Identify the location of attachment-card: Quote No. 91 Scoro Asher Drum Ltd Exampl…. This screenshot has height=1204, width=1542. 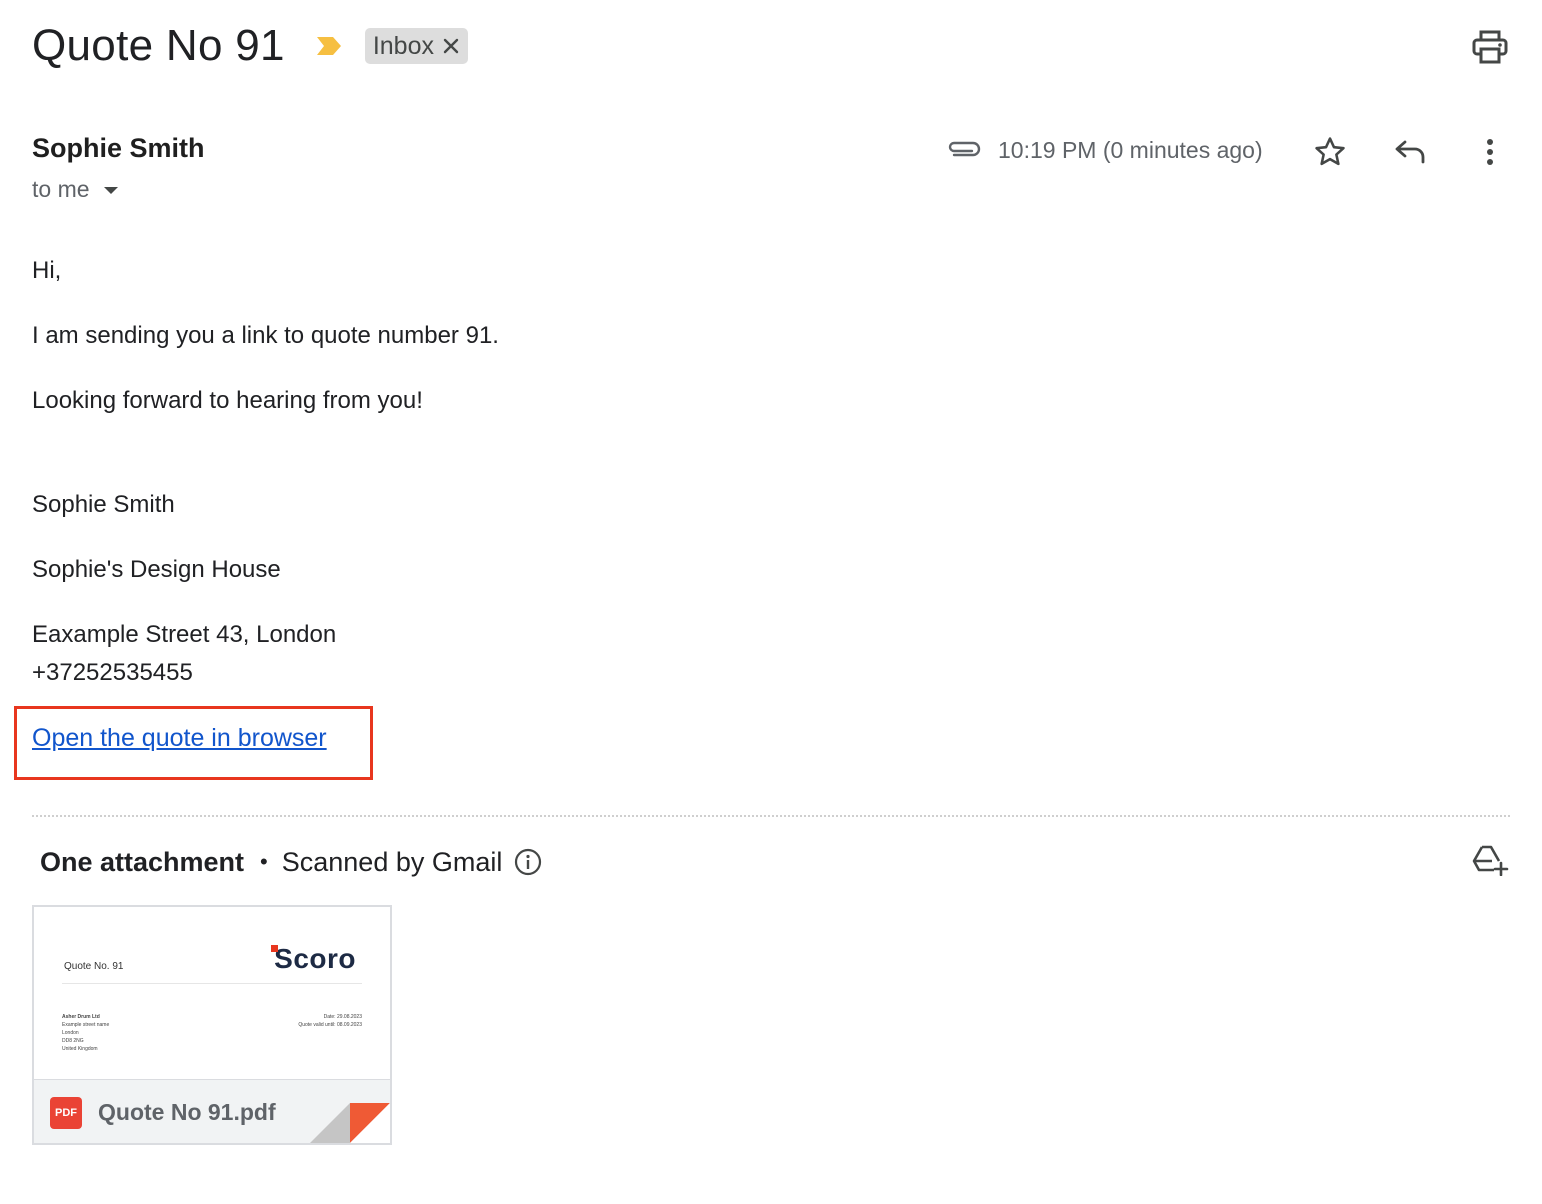
(212, 1025).